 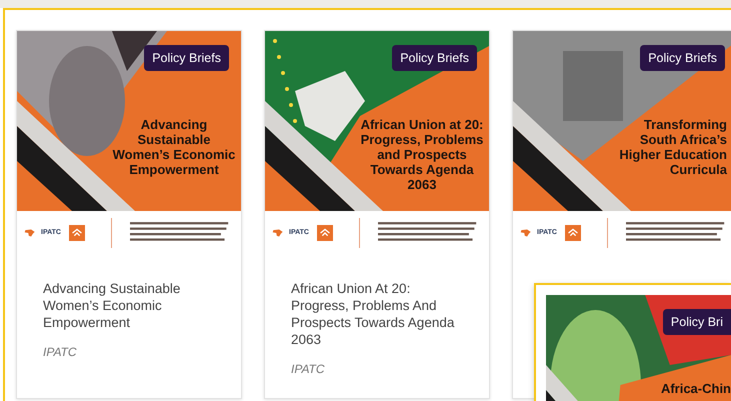 What do you see at coordinates (696, 322) in the screenshot?
I see `category-badge: Policy Bri` at bounding box center [696, 322].